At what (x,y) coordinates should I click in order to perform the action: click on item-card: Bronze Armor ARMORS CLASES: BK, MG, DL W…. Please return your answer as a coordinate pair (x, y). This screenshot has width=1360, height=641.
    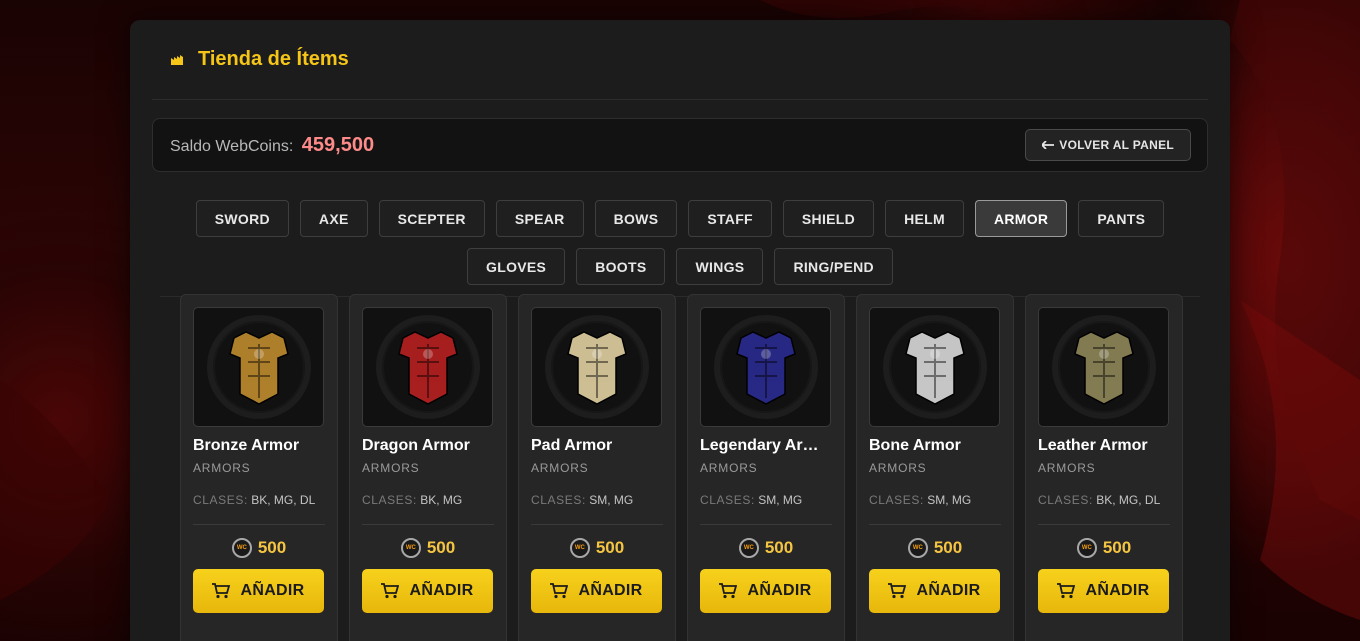
    Looking at the image, I should click on (259, 467).